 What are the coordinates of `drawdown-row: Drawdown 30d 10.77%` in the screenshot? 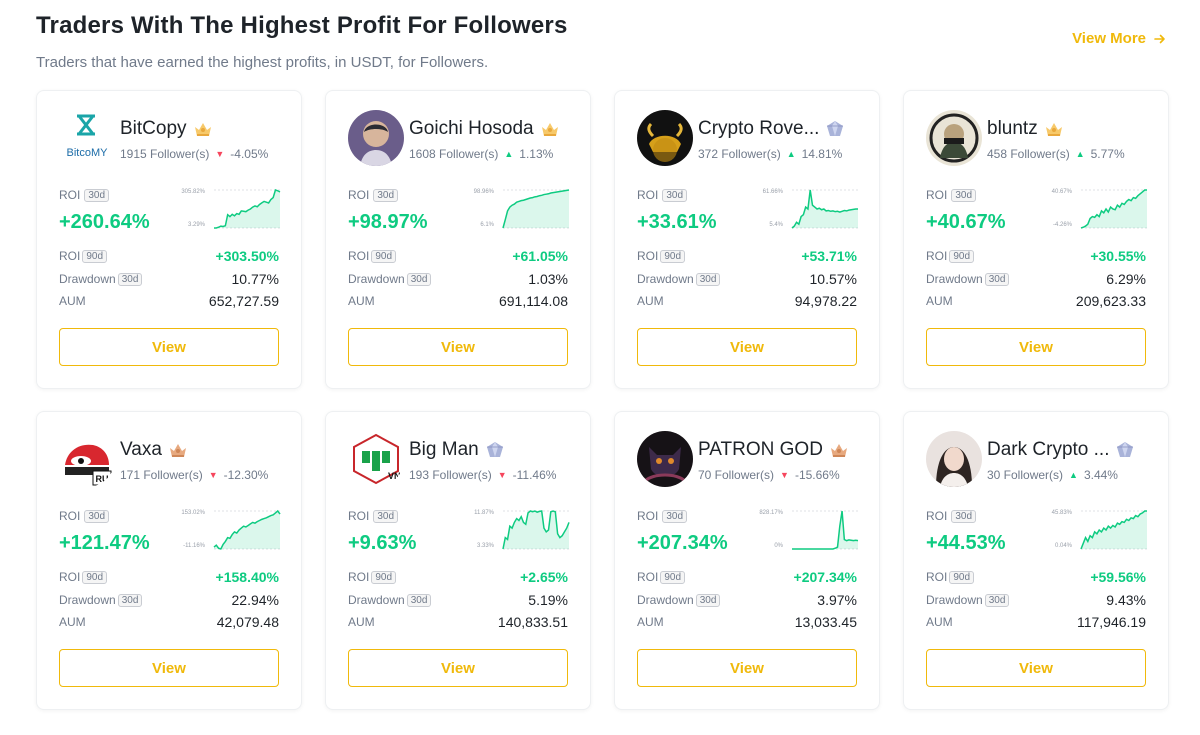 It's located at (169, 279).